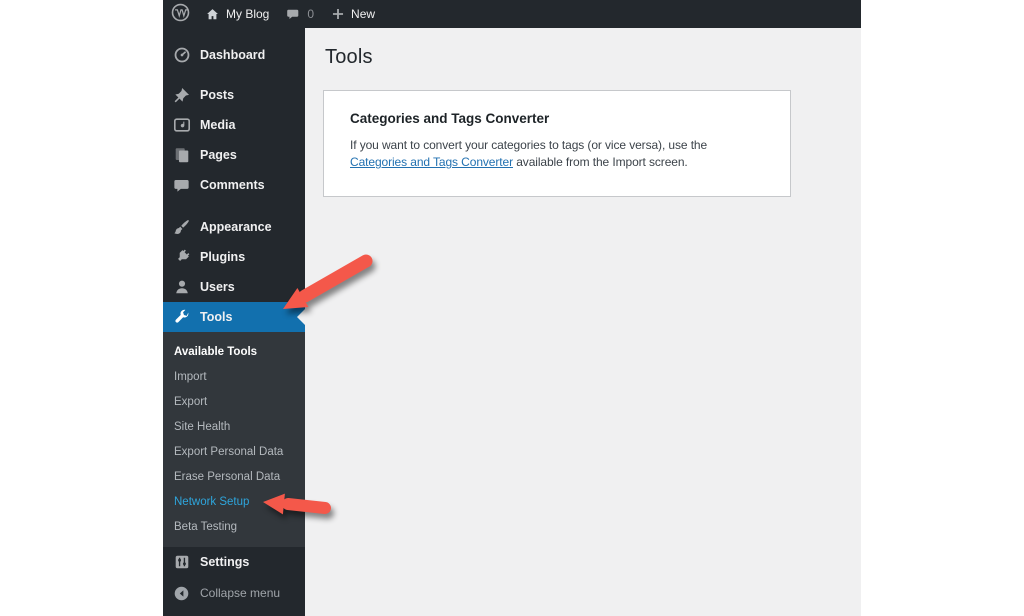 The width and height of the screenshot is (1024, 616). Describe the element at coordinates (234, 317) in the screenshot. I see `sidebar-item-tools: Tools` at that location.